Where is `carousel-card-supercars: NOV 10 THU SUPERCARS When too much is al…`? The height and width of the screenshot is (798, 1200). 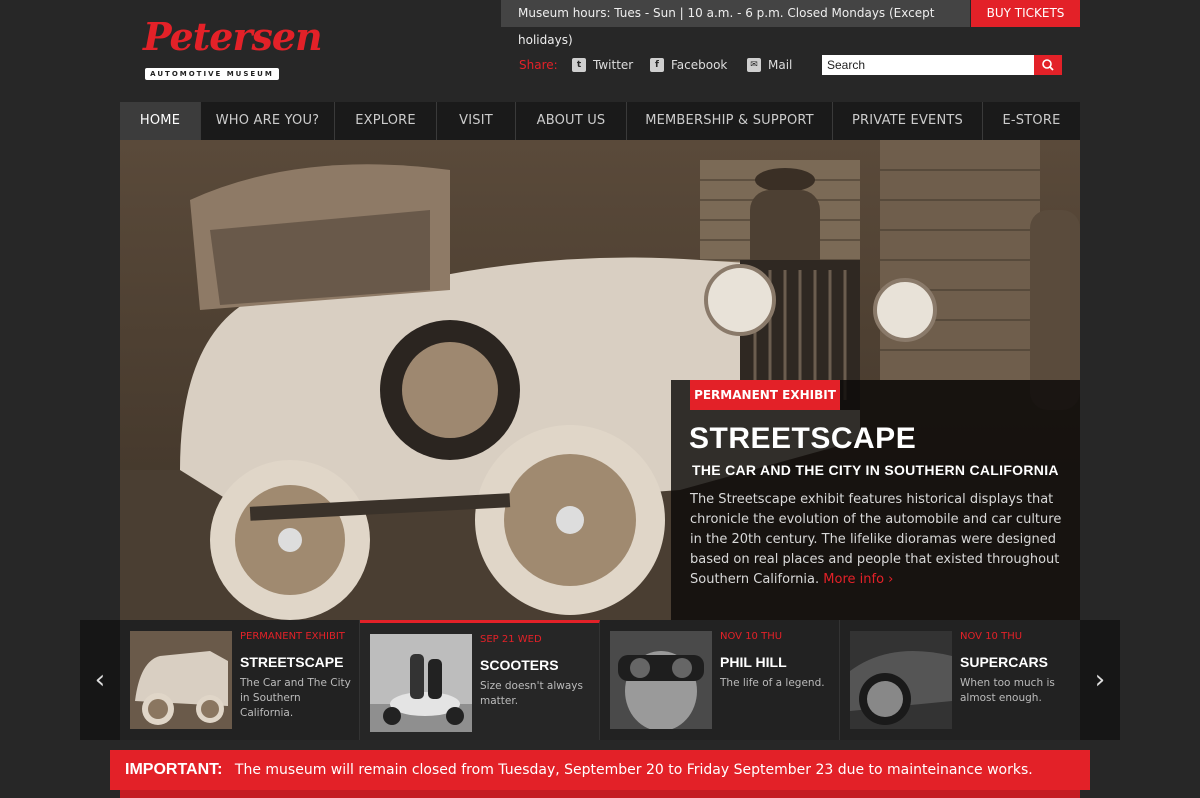
carousel-card-supercars: NOV 10 THU SUPERCARS When too much is al… is located at coordinates (960, 680).